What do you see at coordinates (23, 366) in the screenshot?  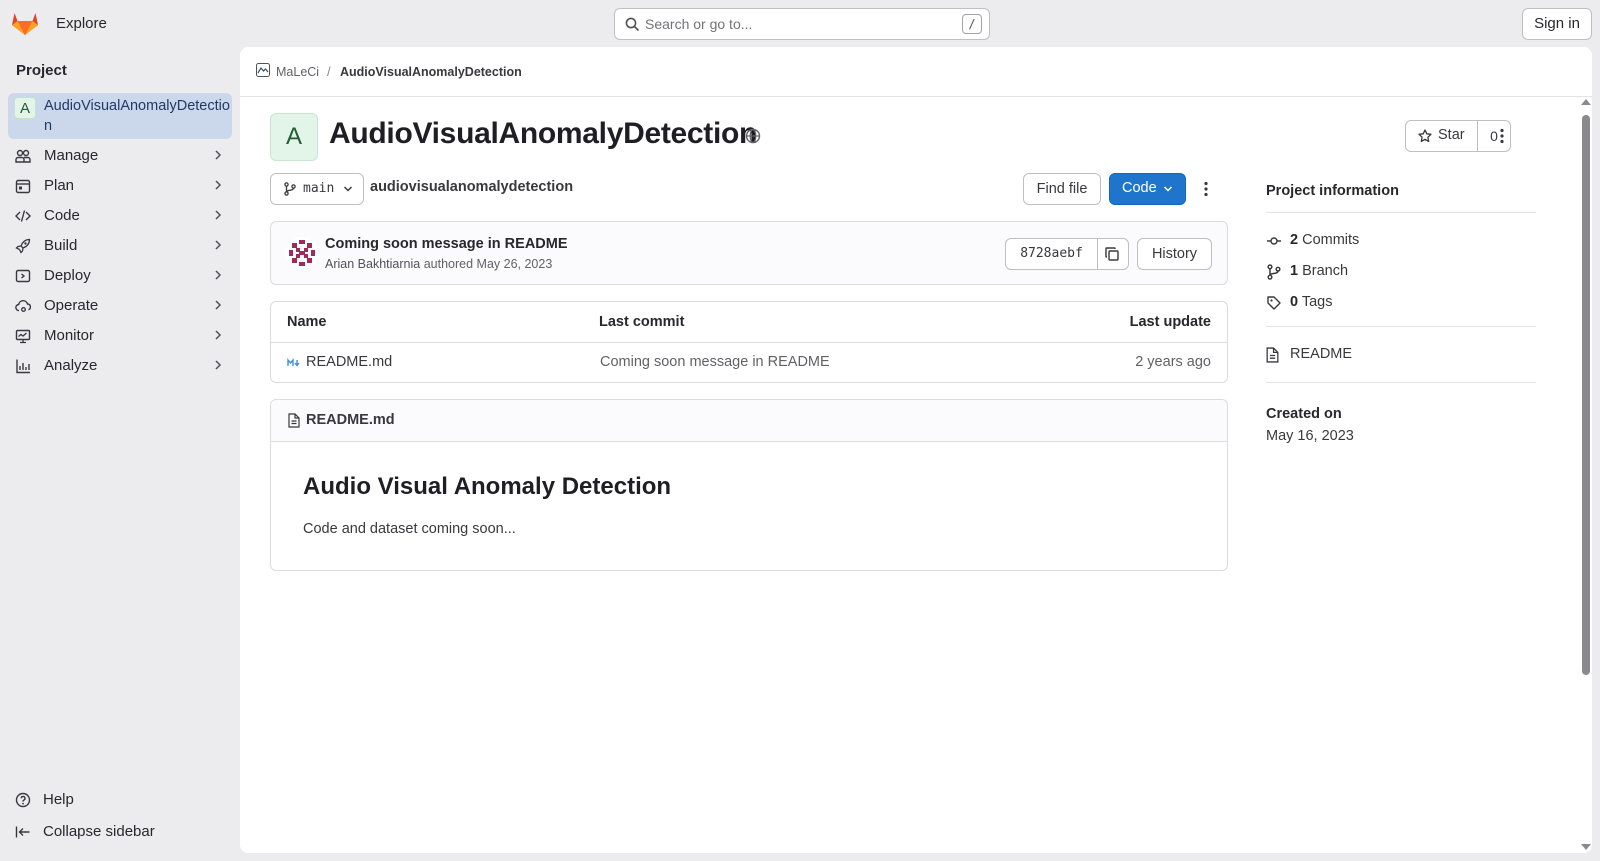 I see `chart-icon` at bounding box center [23, 366].